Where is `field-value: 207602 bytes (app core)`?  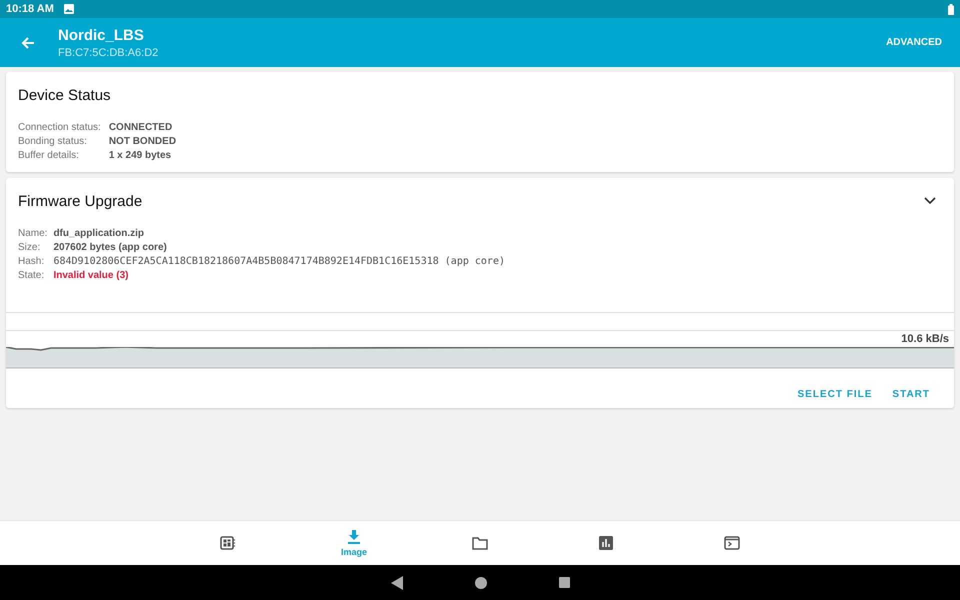 field-value: 207602 bytes (app core) is located at coordinates (110, 247).